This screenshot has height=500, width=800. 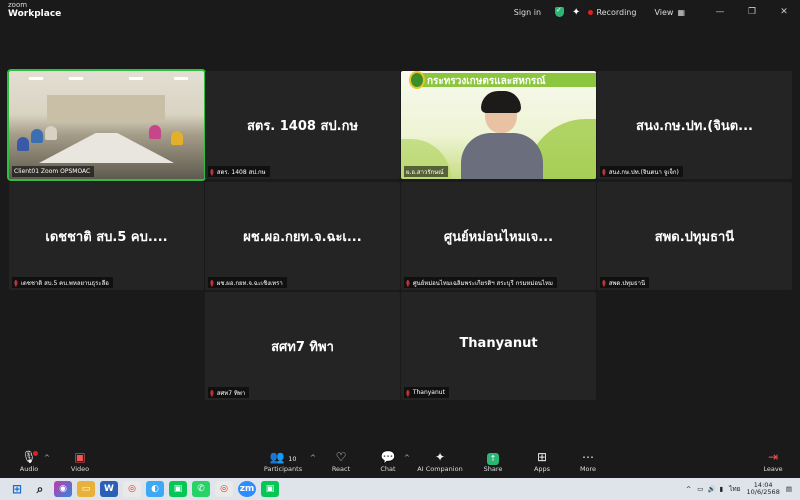 What do you see at coordinates (283, 457) in the screenshot?
I see `participants-icon: 👥 10` at bounding box center [283, 457].